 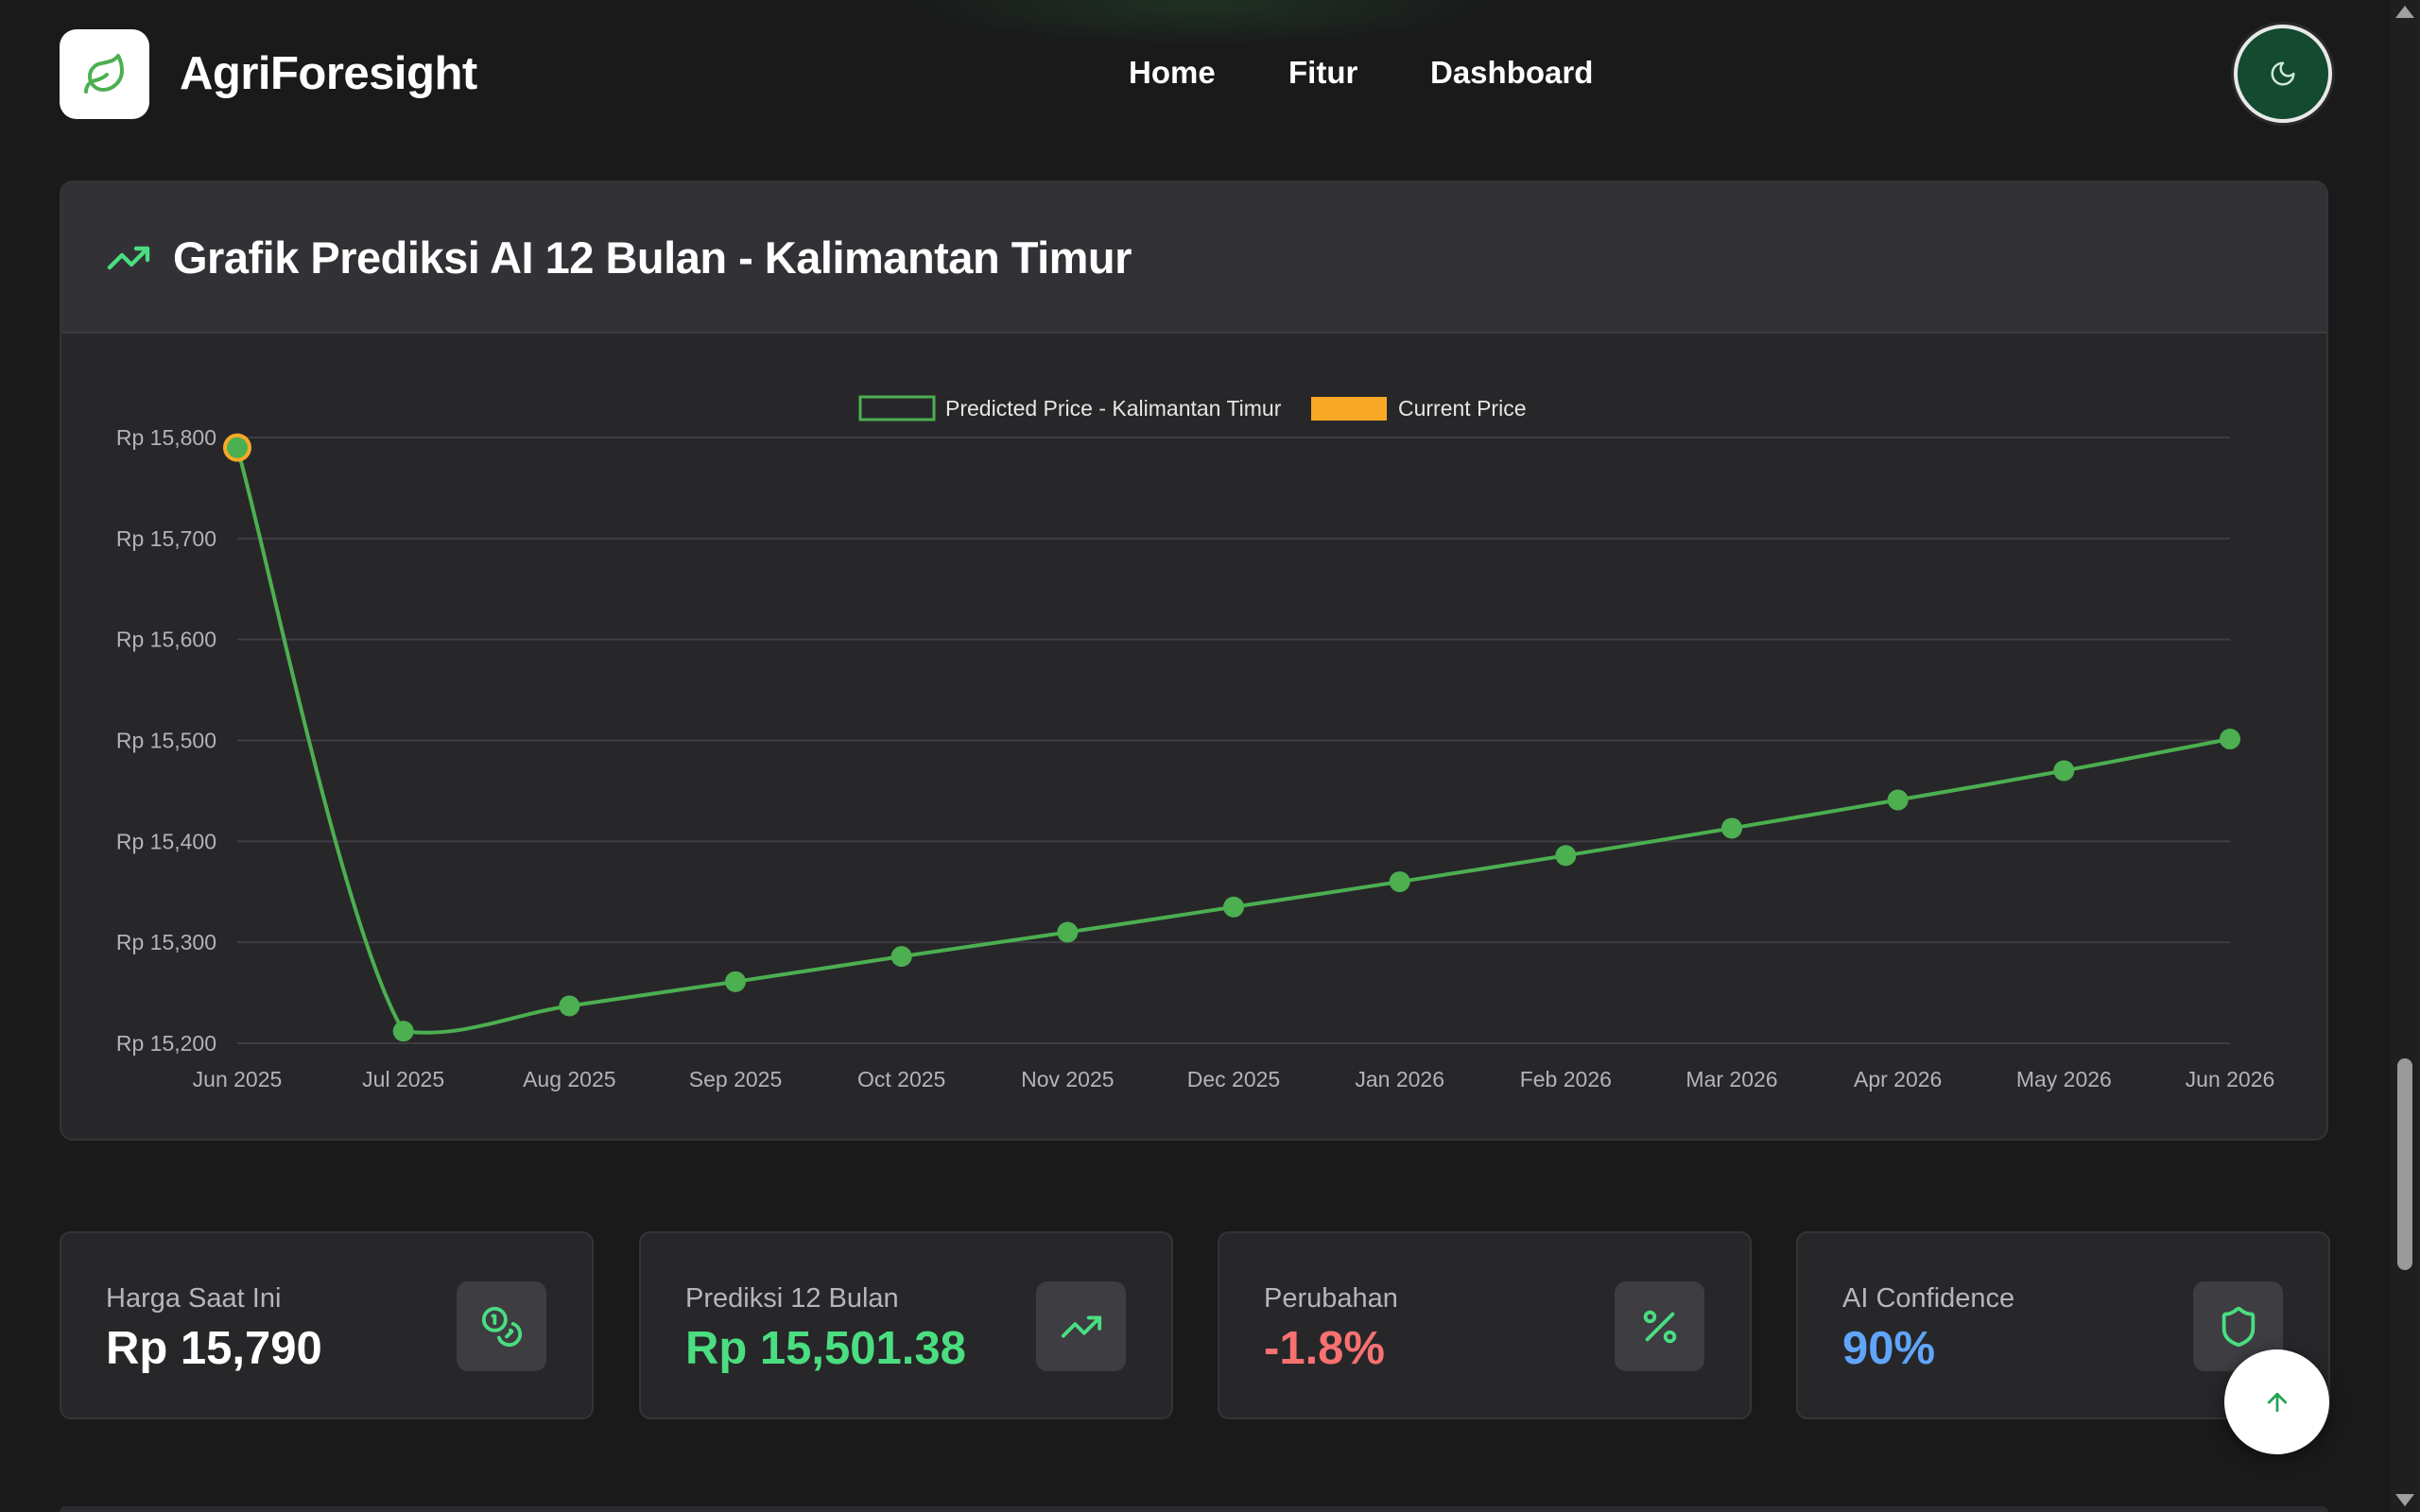 I want to click on y-tick-label: Rp 15,500, so click(x=166, y=741).